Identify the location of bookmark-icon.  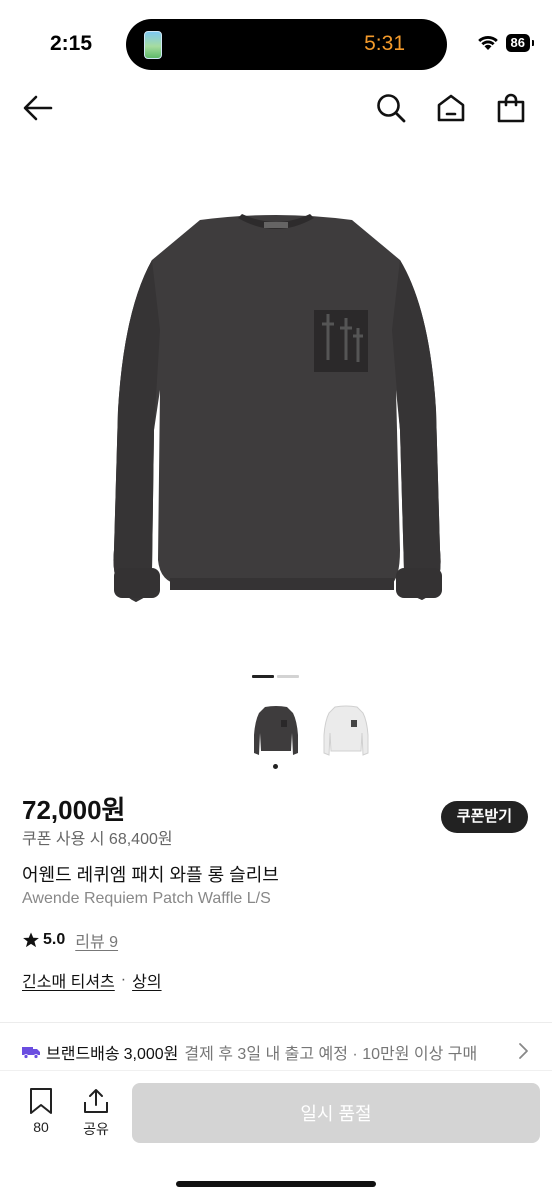
(41, 1101).